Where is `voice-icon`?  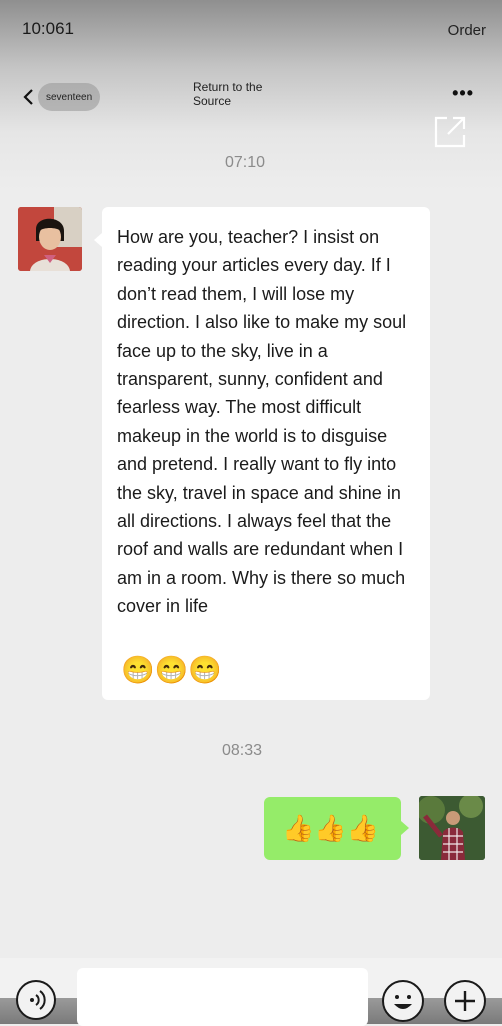
voice-icon is located at coordinates (36, 1000).